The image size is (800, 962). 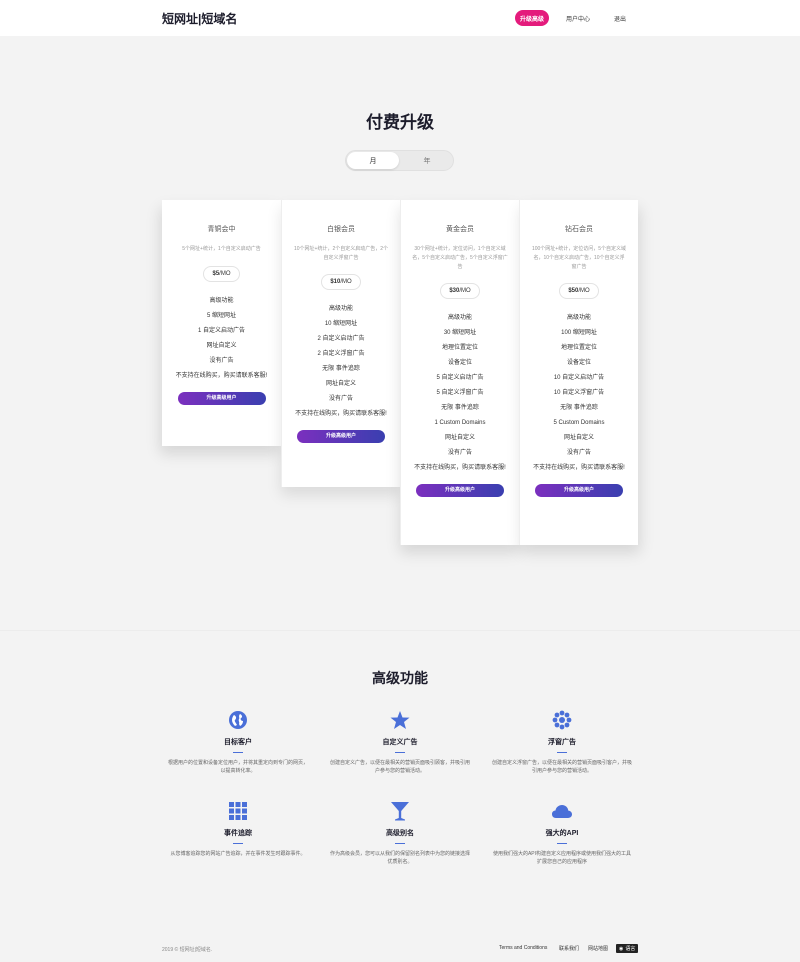 What do you see at coordinates (579, 423) in the screenshot?
I see `plan-feature: 5 Custom Domains` at bounding box center [579, 423].